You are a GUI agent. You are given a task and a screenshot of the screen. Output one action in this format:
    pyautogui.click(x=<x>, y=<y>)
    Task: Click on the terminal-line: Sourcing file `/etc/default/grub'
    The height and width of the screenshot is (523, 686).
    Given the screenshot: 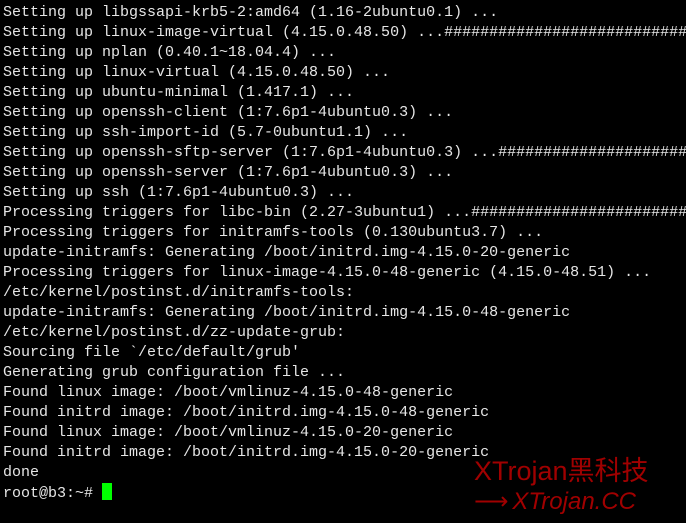 What is the action you would take?
    pyautogui.click(x=152, y=352)
    